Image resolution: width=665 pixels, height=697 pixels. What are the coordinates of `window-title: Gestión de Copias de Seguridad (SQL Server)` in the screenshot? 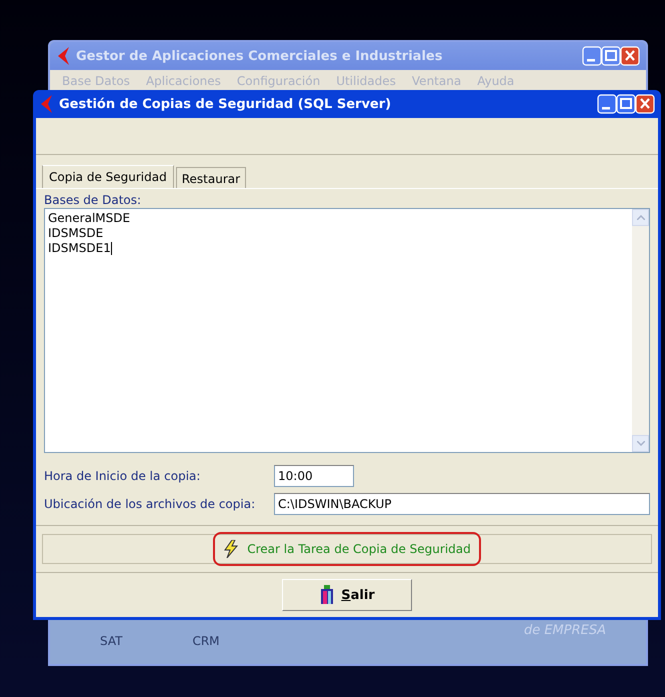 It's located at (225, 104).